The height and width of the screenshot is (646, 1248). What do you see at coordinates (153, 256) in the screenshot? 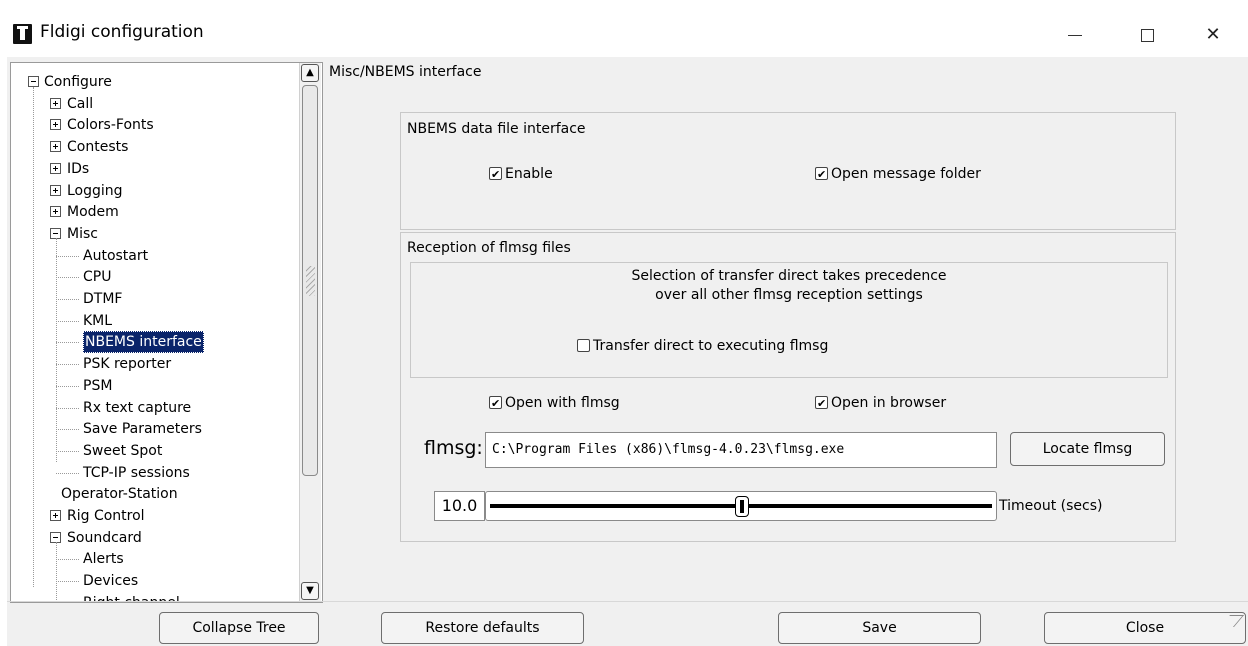
I see `tree-item: Autostart` at bounding box center [153, 256].